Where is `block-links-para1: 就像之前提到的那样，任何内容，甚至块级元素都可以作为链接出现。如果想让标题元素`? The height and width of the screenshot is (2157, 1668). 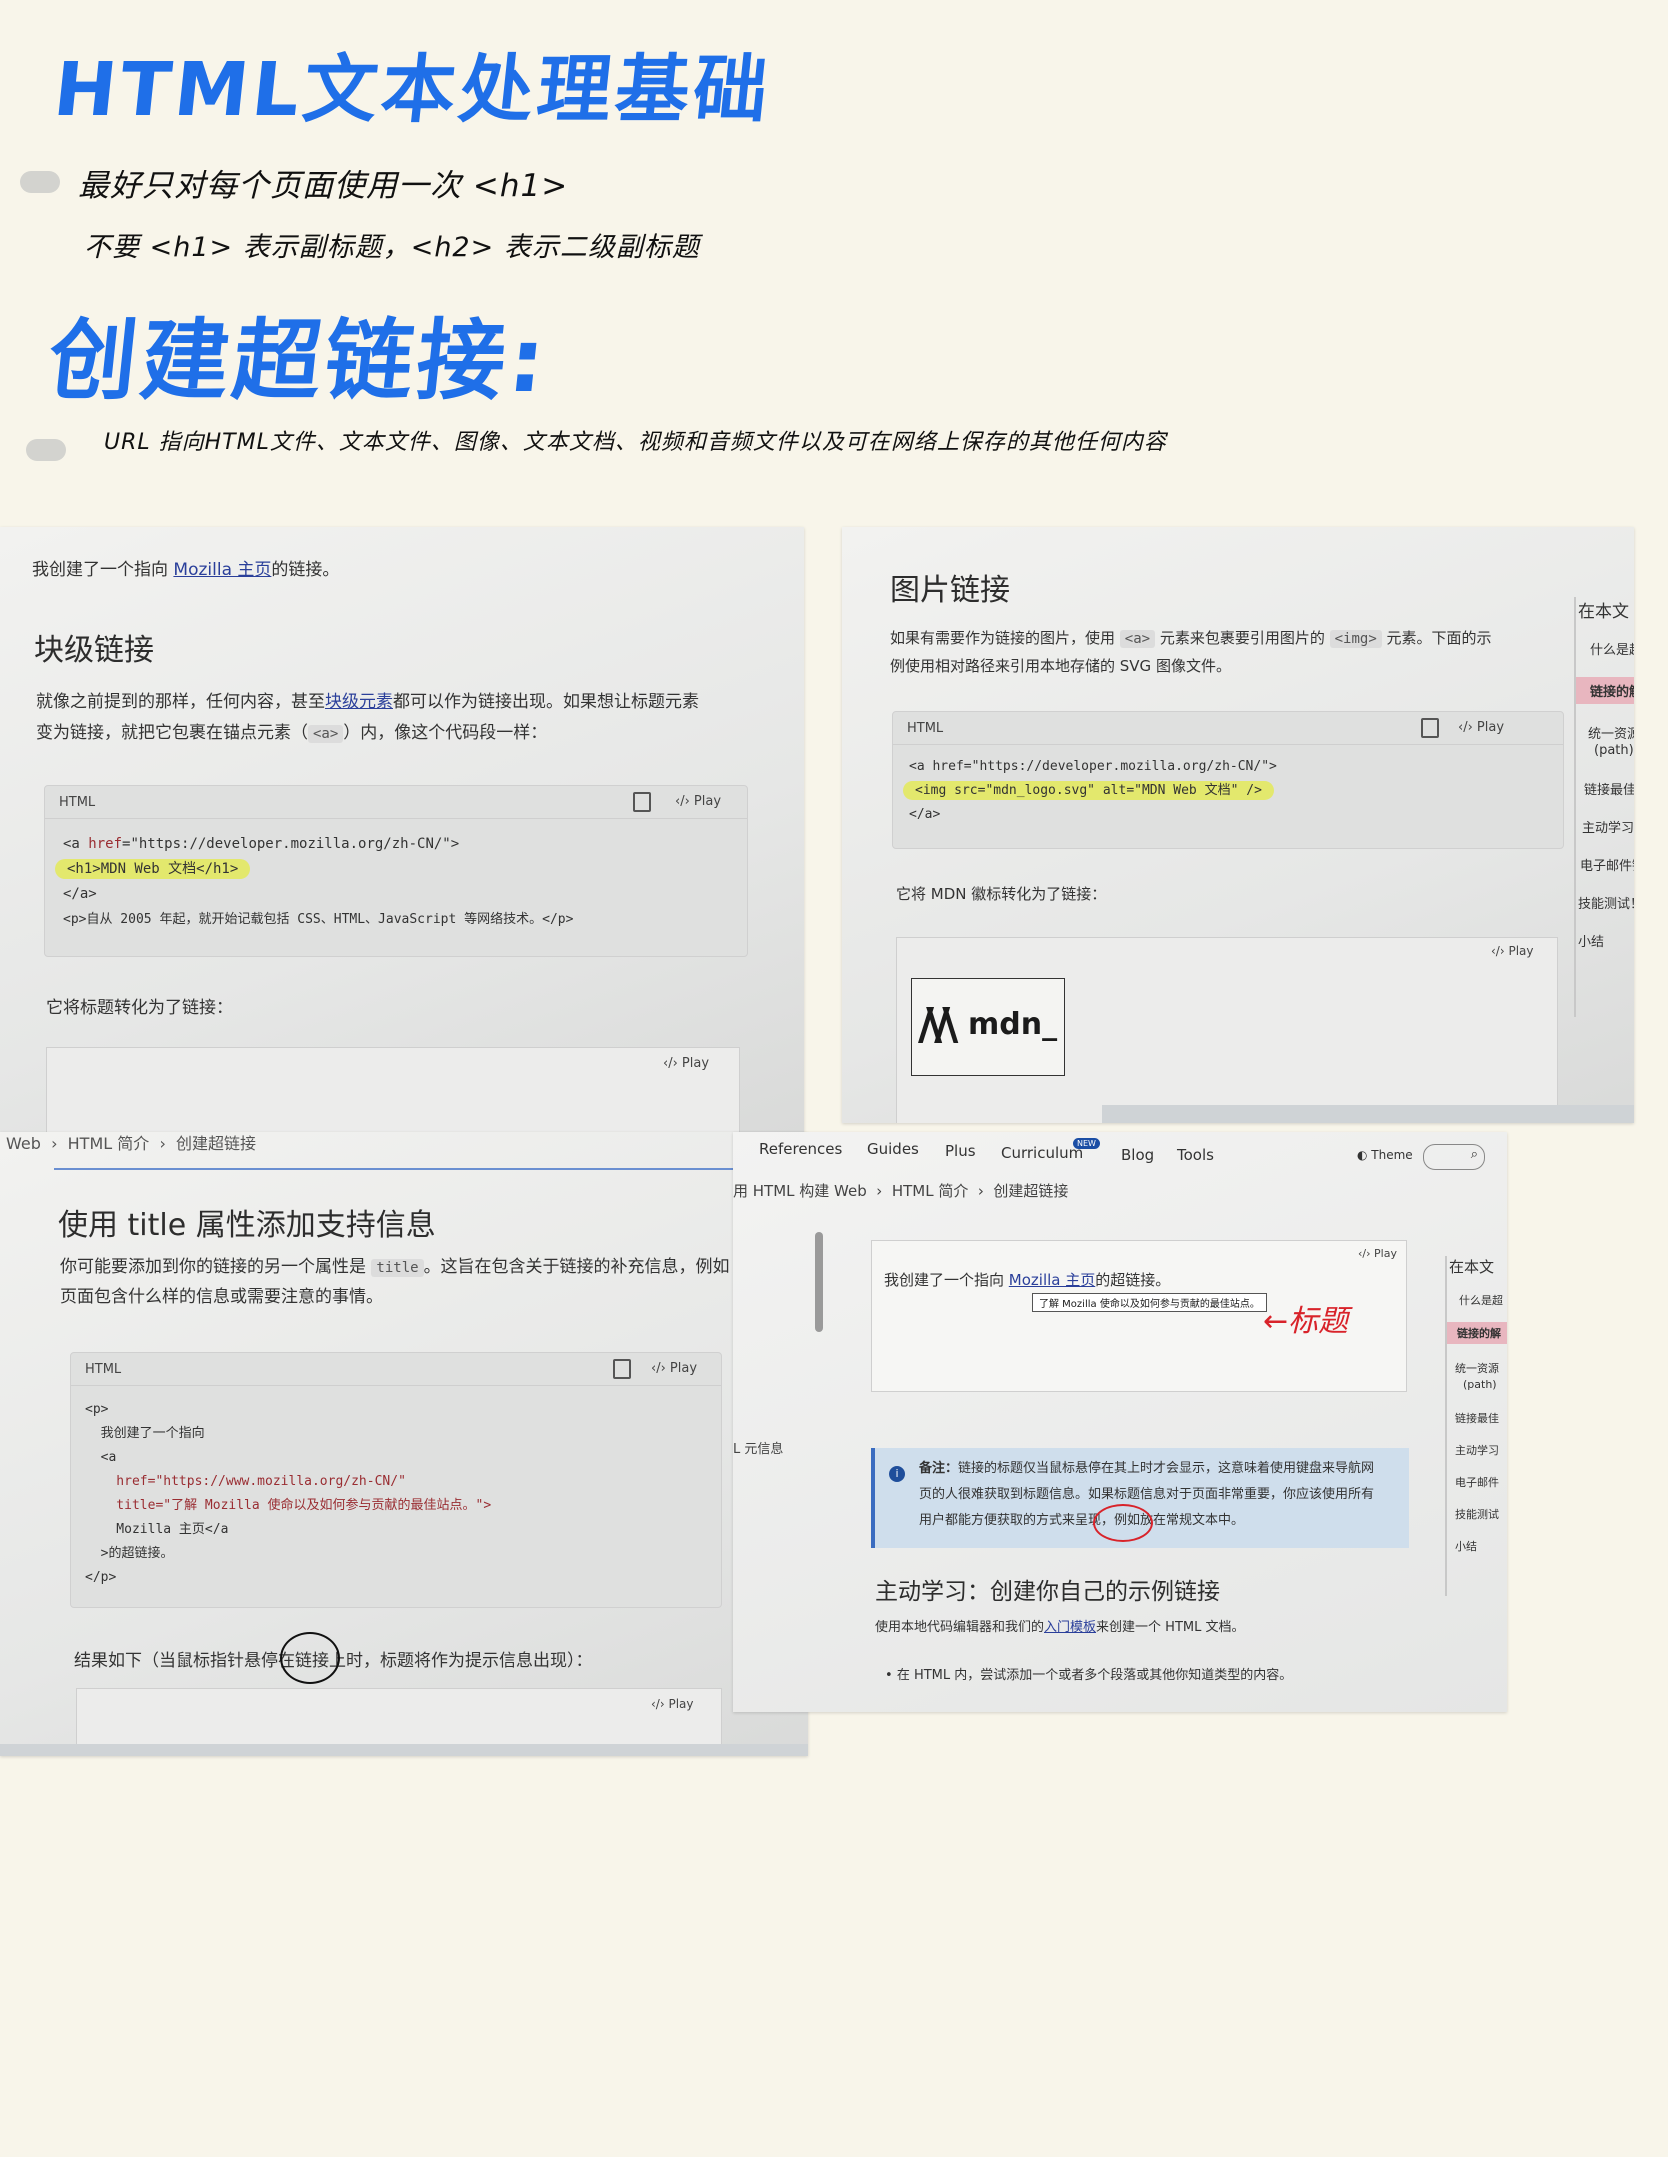 block-links-para1: 就像之前提到的那样，任何内容，甚至块级元素都可以作为链接出现。如果想让标题元素 is located at coordinates (367, 702).